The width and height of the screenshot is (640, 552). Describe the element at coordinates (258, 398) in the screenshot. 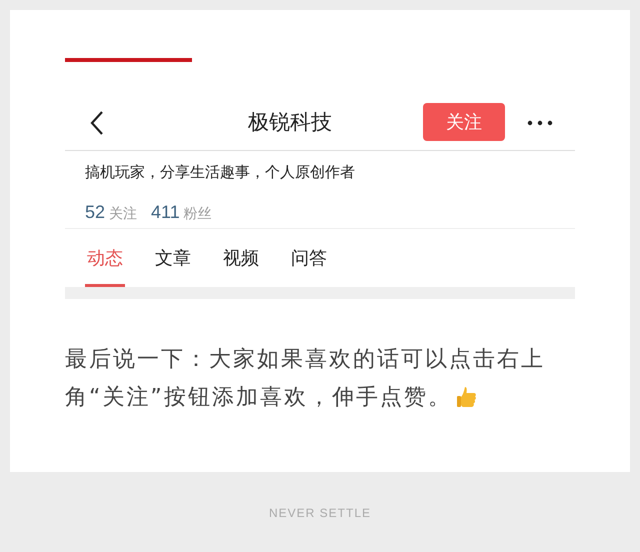

I see `paragraph-line: 角“关注”按钮添加喜欢，伸手点赞。` at that location.